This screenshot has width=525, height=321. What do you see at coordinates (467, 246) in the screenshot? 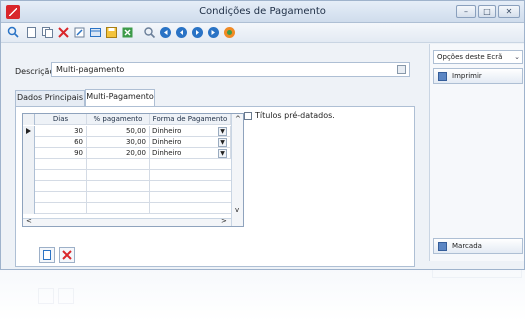
I see `marcada-label: Marcada` at bounding box center [467, 246].